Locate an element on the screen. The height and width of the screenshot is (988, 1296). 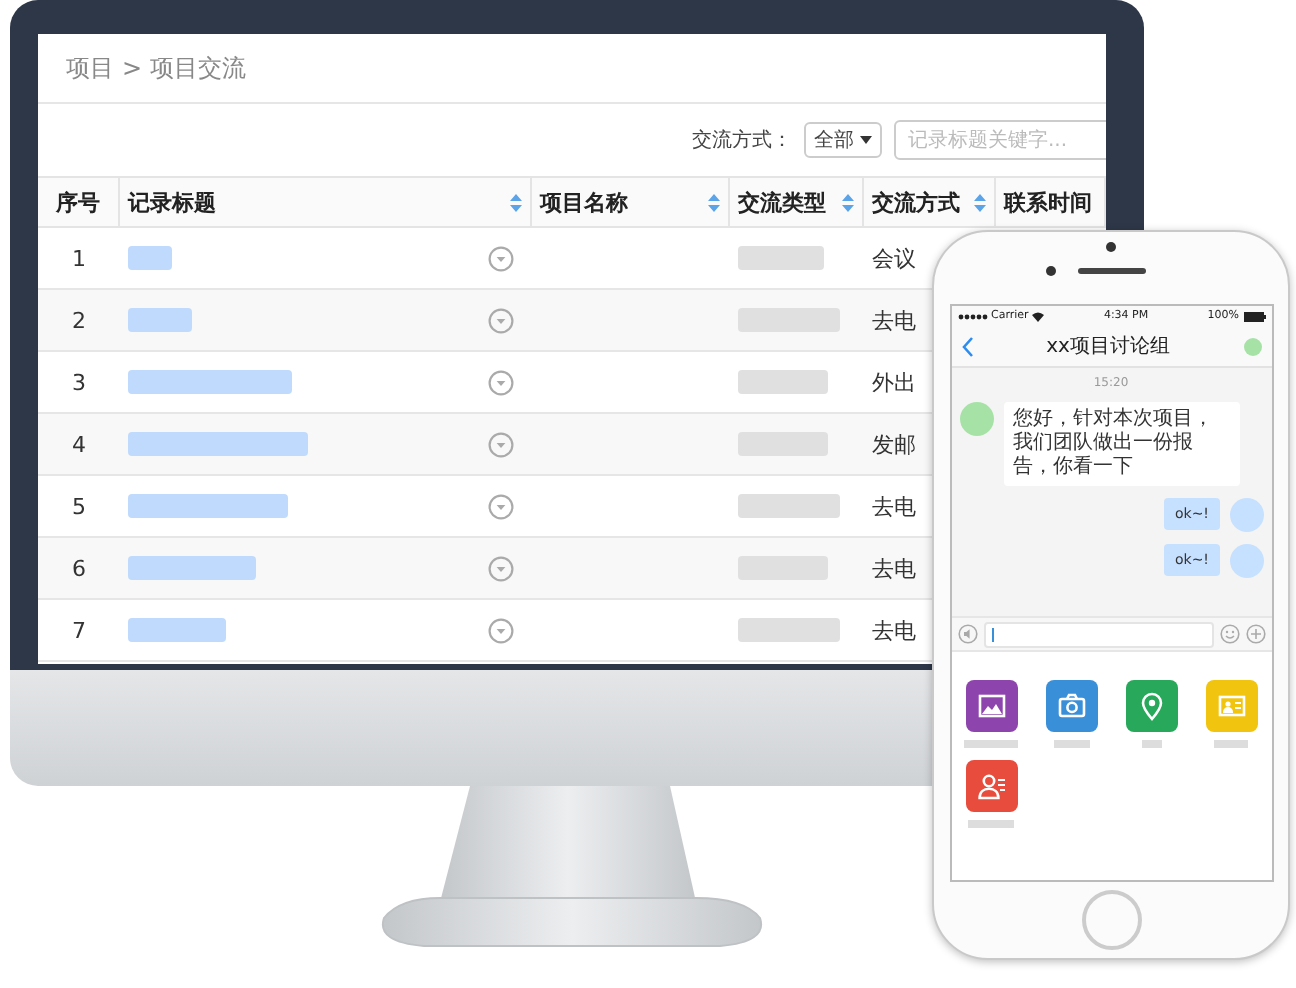
column-header: 项目名称 is located at coordinates (631, 202).